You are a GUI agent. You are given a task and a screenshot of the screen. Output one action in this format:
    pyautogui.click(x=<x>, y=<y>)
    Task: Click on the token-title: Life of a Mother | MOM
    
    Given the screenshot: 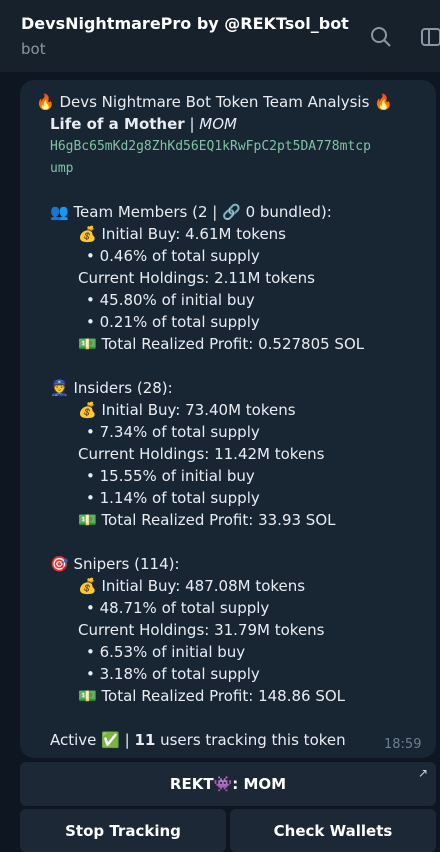 What is the action you would take?
    pyautogui.click(x=143, y=124)
    